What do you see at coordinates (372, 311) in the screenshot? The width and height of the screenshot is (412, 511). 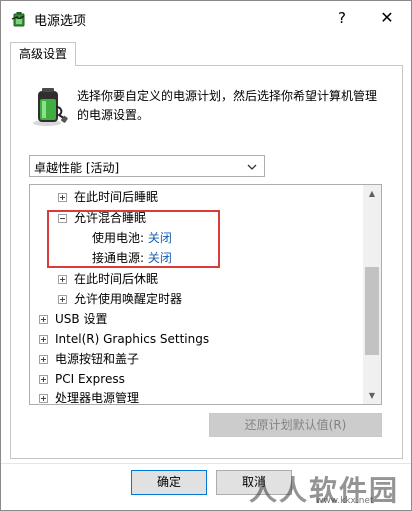 I see `scroll-thumb` at bounding box center [372, 311].